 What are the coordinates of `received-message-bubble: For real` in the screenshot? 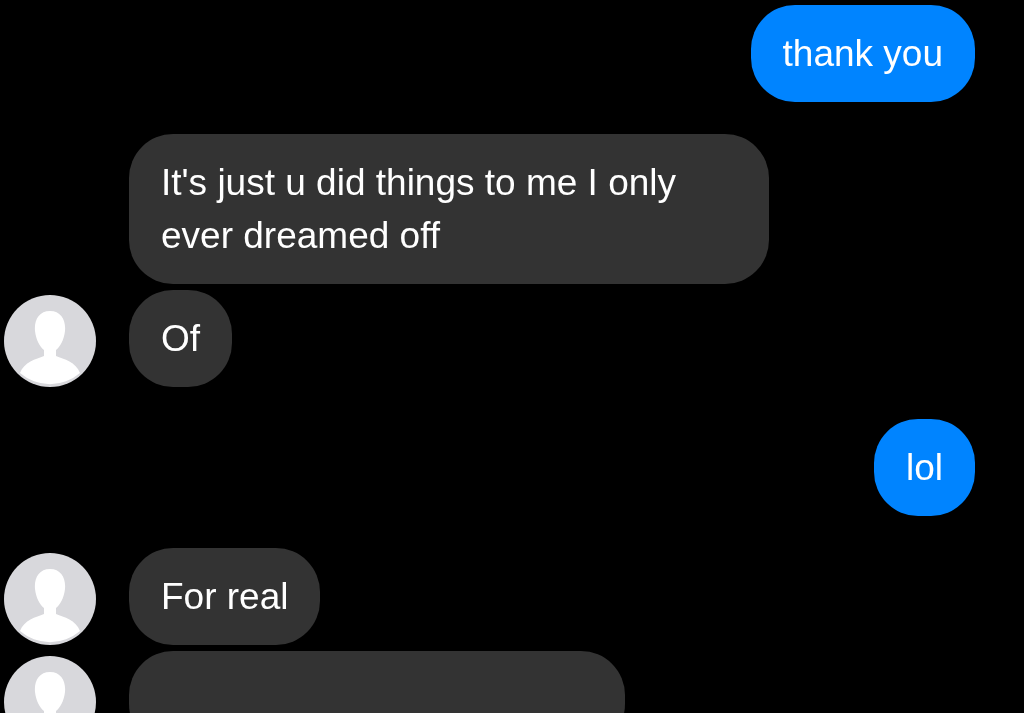 It's located at (225, 596).